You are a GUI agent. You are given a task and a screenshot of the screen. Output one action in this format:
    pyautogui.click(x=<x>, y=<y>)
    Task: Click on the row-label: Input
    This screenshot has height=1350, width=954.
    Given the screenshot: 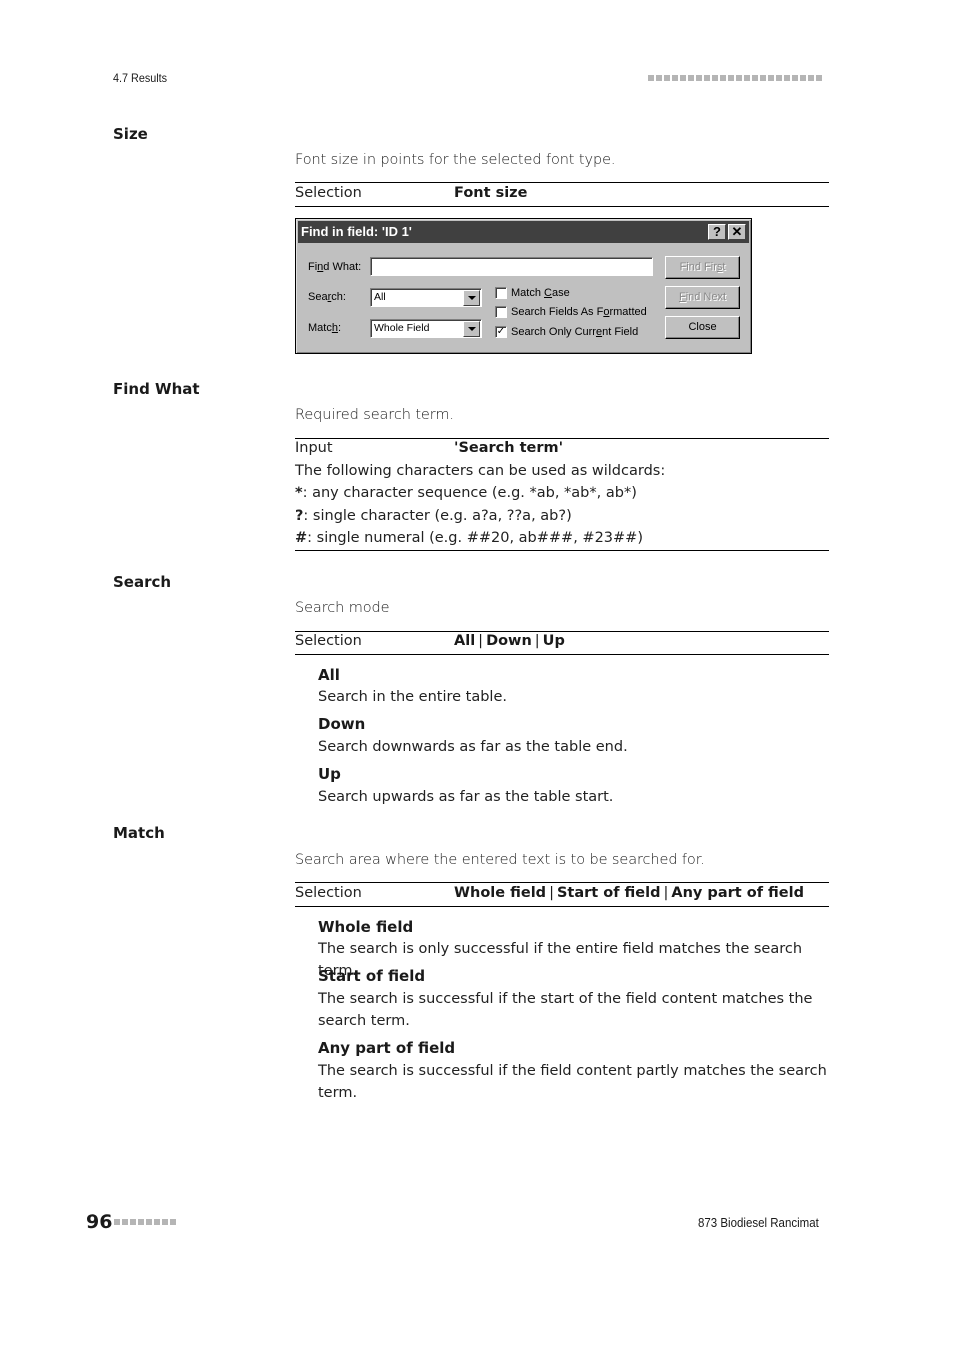 What is the action you would take?
    pyautogui.click(x=314, y=448)
    